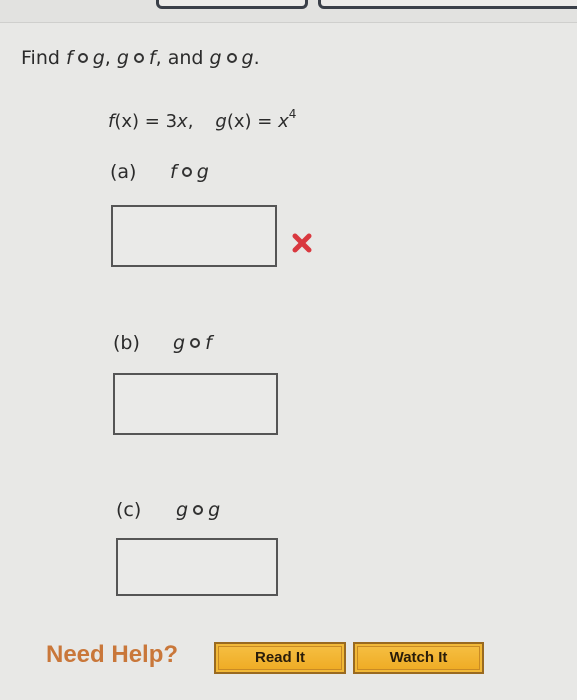 This screenshot has height=700, width=577. What do you see at coordinates (122, 58) in the screenshot?
I see `composition-2-outer: g` at bounding box center [122, 58].